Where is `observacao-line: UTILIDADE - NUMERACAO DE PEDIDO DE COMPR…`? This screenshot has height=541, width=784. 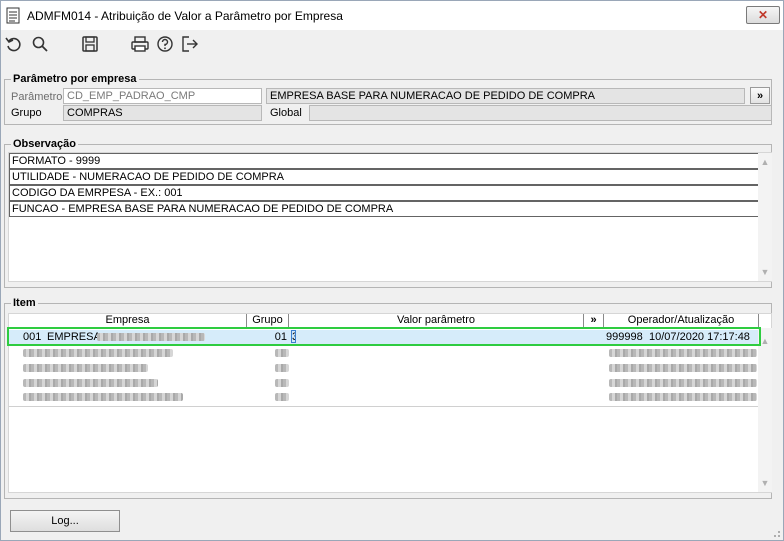
observacao-line: UTILIDADE - NUMERACAO DE PEDIDO DE COMPR… is located at coordinates (384, 177).